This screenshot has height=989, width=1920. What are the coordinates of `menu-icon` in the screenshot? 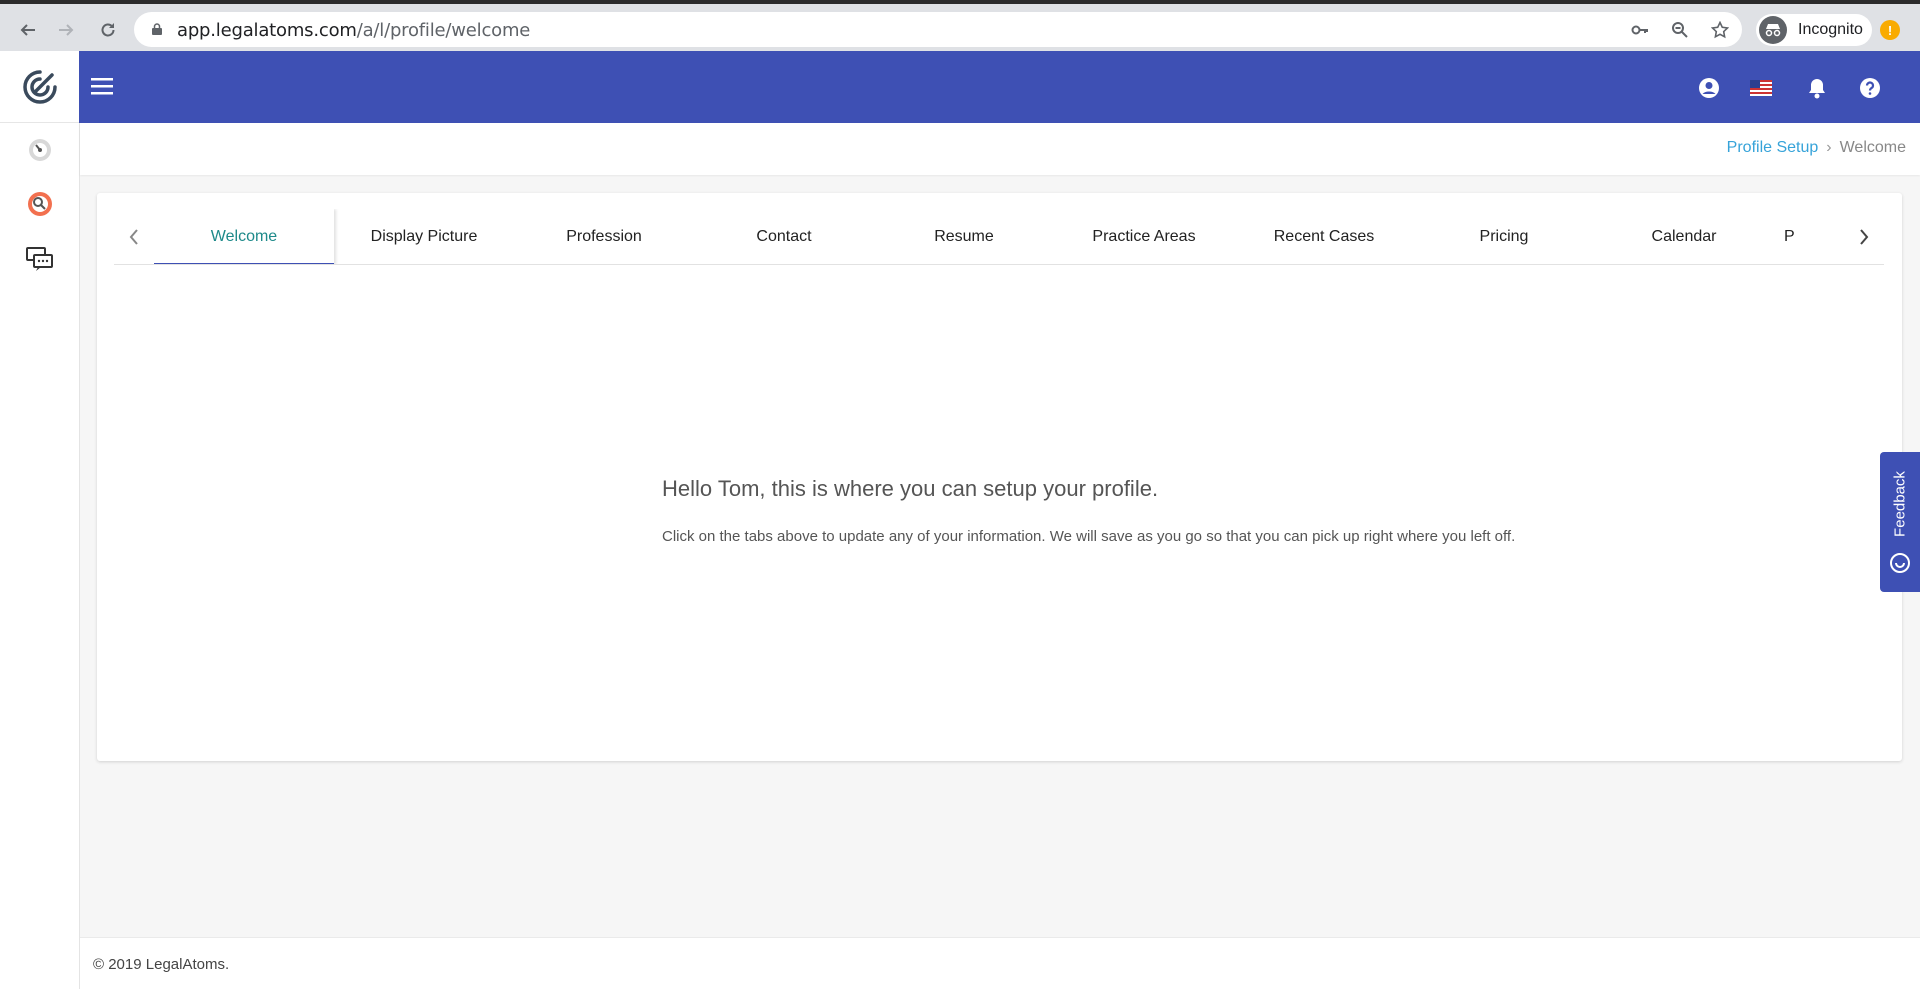 It's located at (103, 86).